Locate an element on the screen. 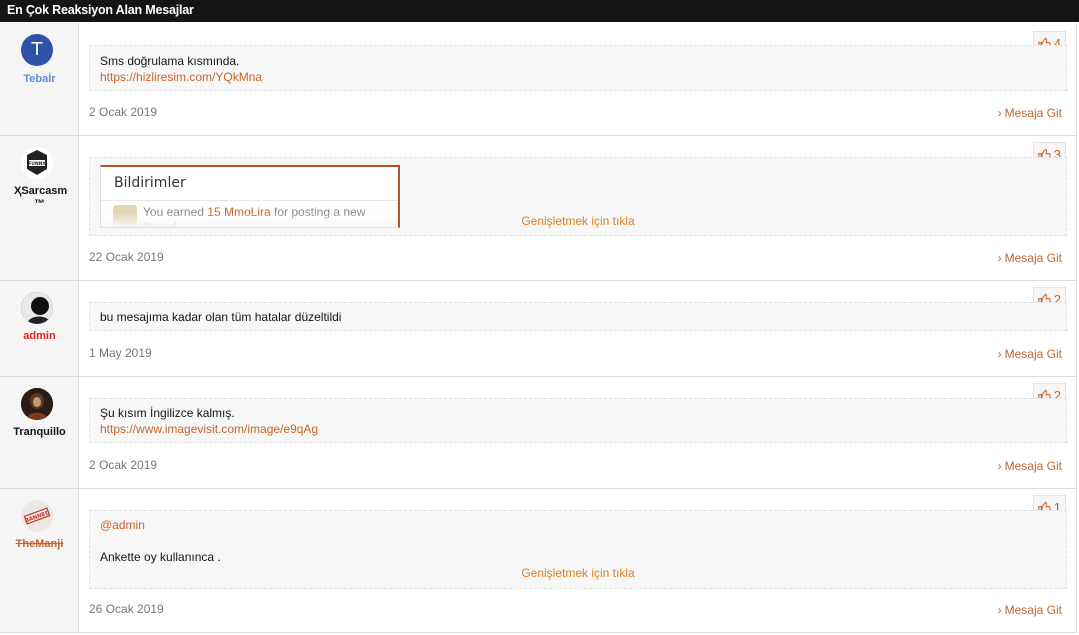  message-text: Şu kısım İngilizce kalmış. is located at coordinates (167, 413).